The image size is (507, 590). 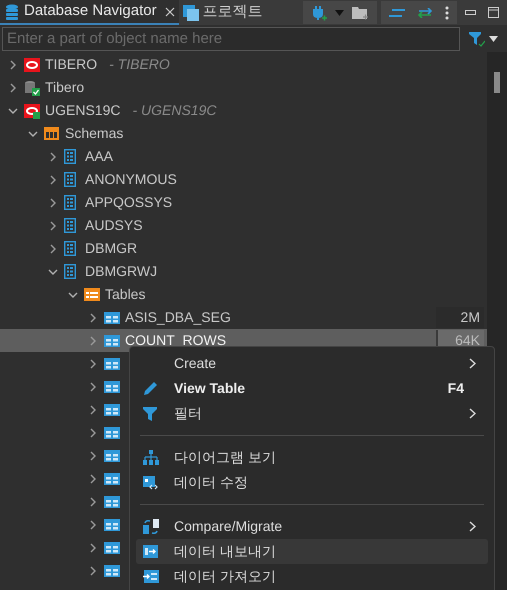 What do you see at coordinates (99, 156) in the screenshot?
I see `node-label: AAA` at bounding box center [99, 156].